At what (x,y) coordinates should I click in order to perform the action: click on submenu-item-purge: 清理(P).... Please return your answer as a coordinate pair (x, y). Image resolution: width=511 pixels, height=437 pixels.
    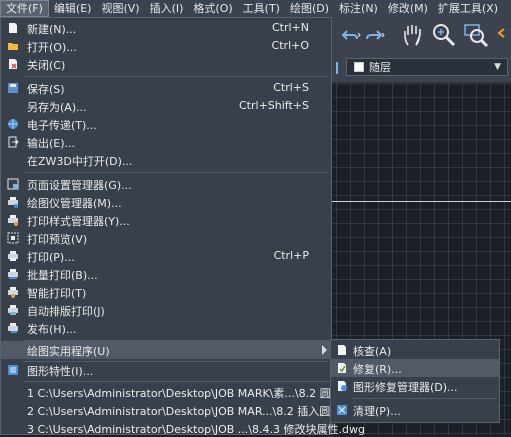
    Looking at the image, I should click on (415, 410).